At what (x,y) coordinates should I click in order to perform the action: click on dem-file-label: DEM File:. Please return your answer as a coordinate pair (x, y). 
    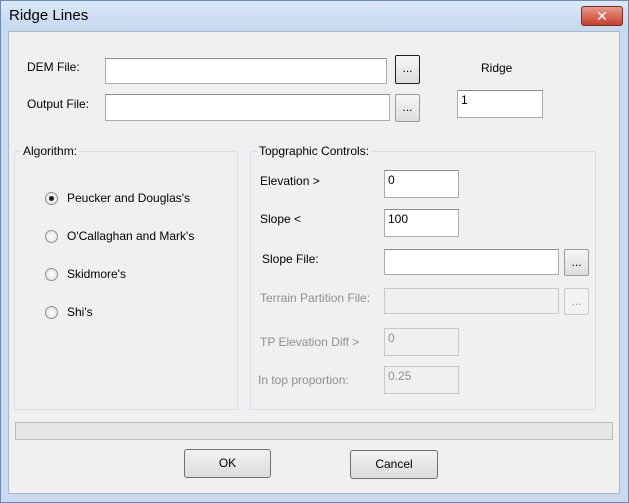
    Looking at the image, I should click on (53, 67).